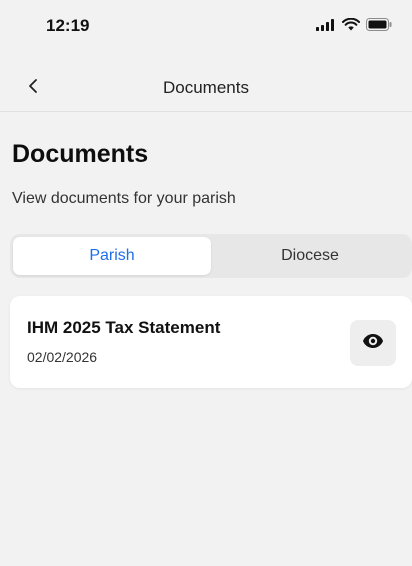  Describe the element at coordinates (379, 24) in the screenshot. I see `battery-icon` at that location.